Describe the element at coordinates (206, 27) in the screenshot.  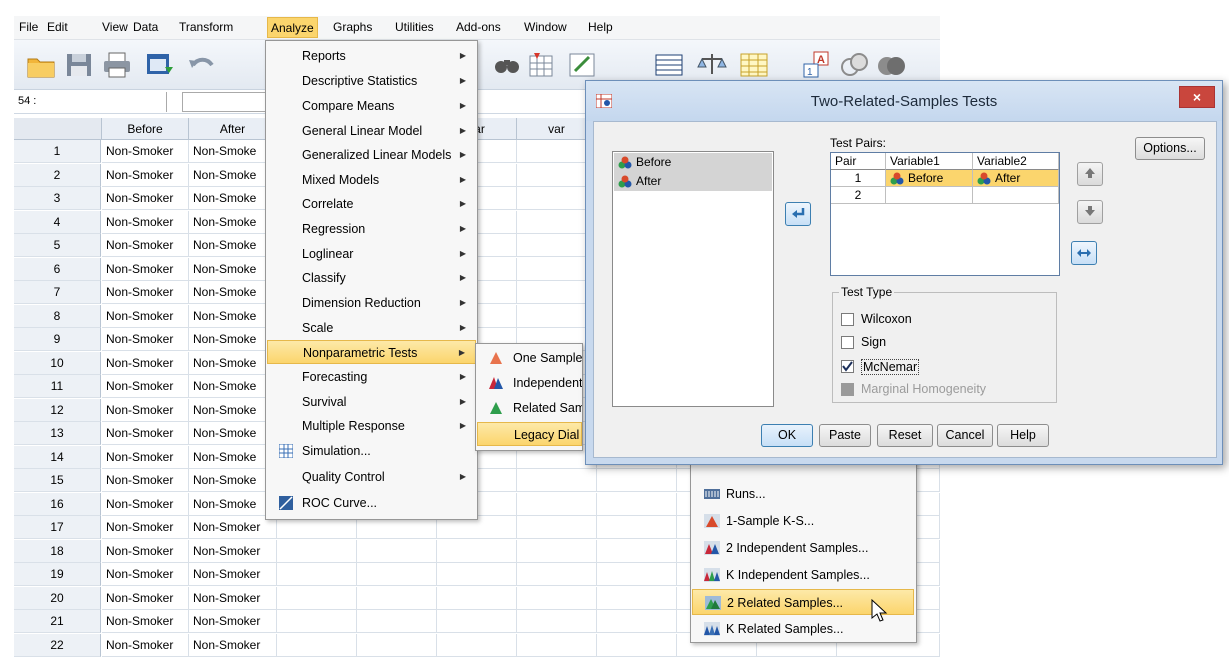
I see `menu-transform: Transform` at that location.